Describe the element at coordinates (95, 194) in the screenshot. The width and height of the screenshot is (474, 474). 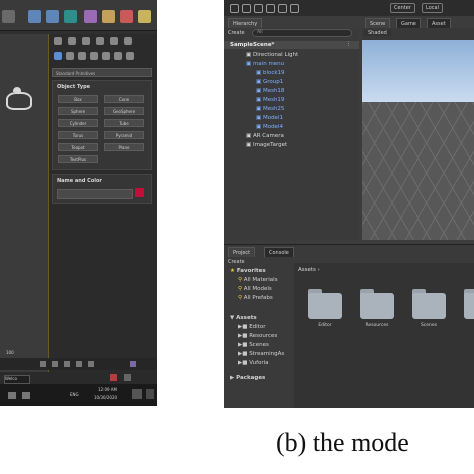
I see `object-name-field` at that location.